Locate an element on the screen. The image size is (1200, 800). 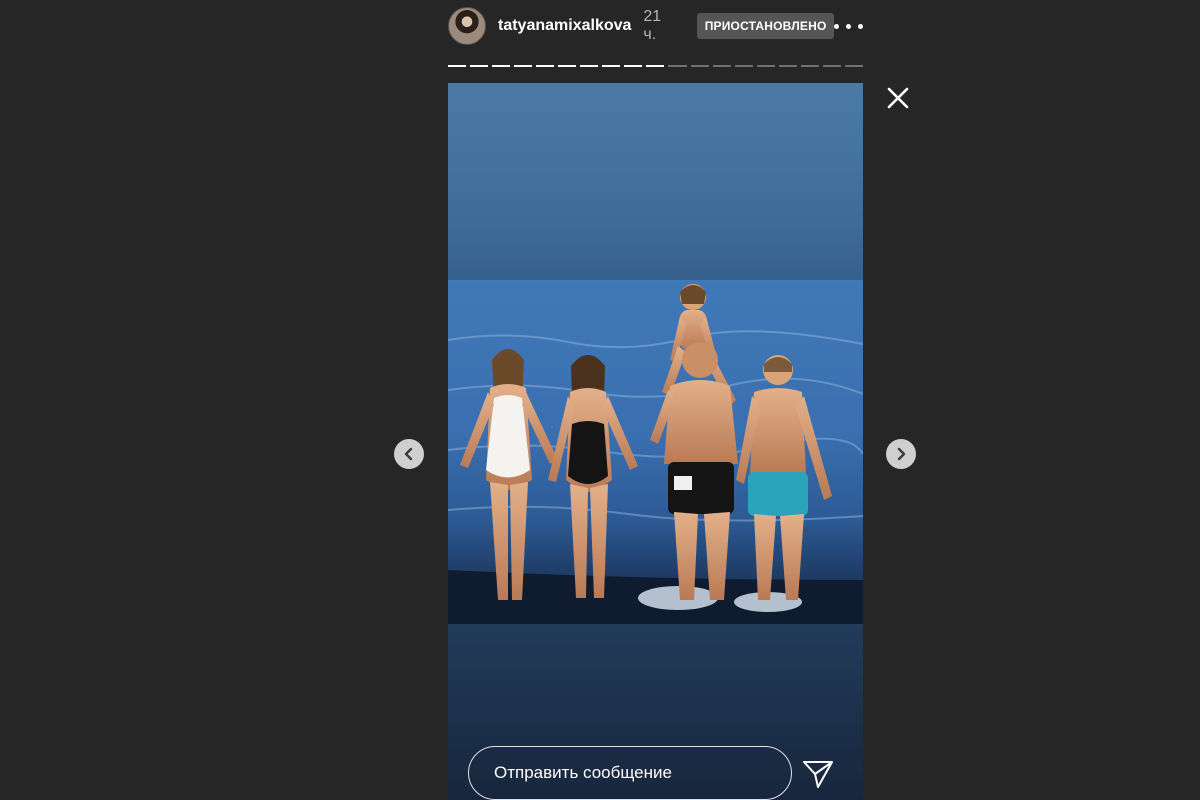
next-story-button is located at coordinates (901, 454).